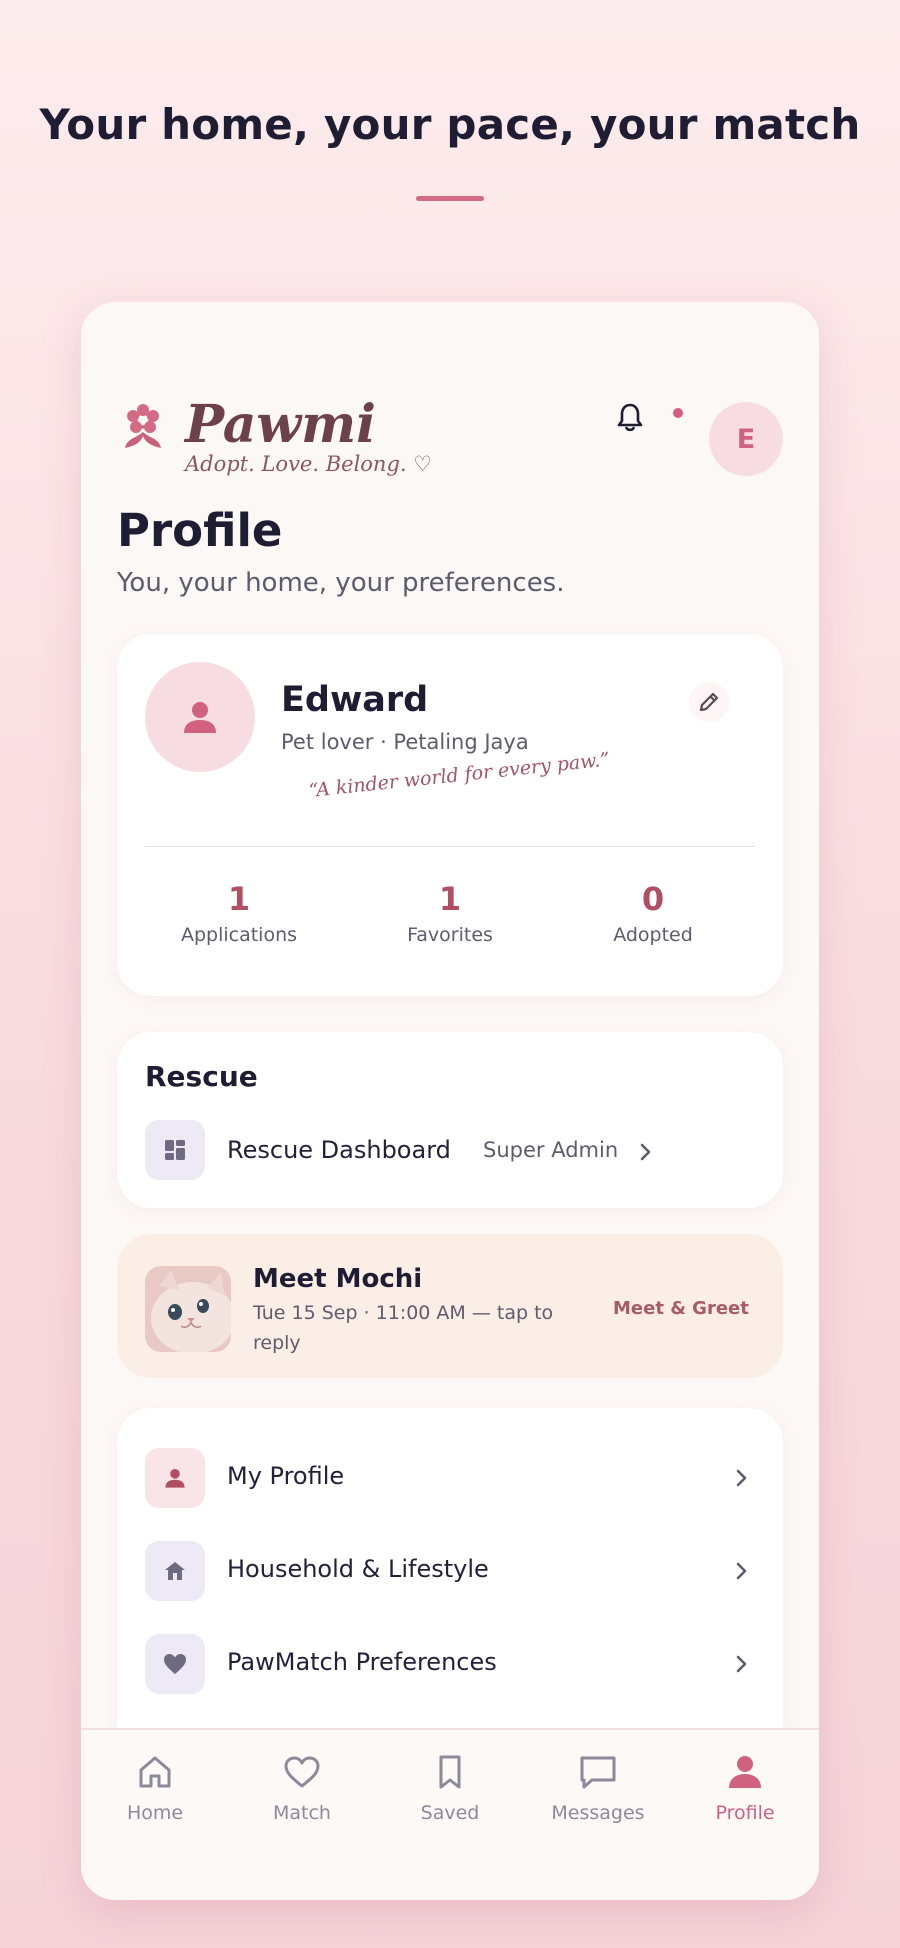 Image resolution: width=900 pixels, height=1948 pixels. Describe the element at coordinates (341, 583) in the screenshot. I see `page-subtitle: You, your home, your preferences.` at that location.